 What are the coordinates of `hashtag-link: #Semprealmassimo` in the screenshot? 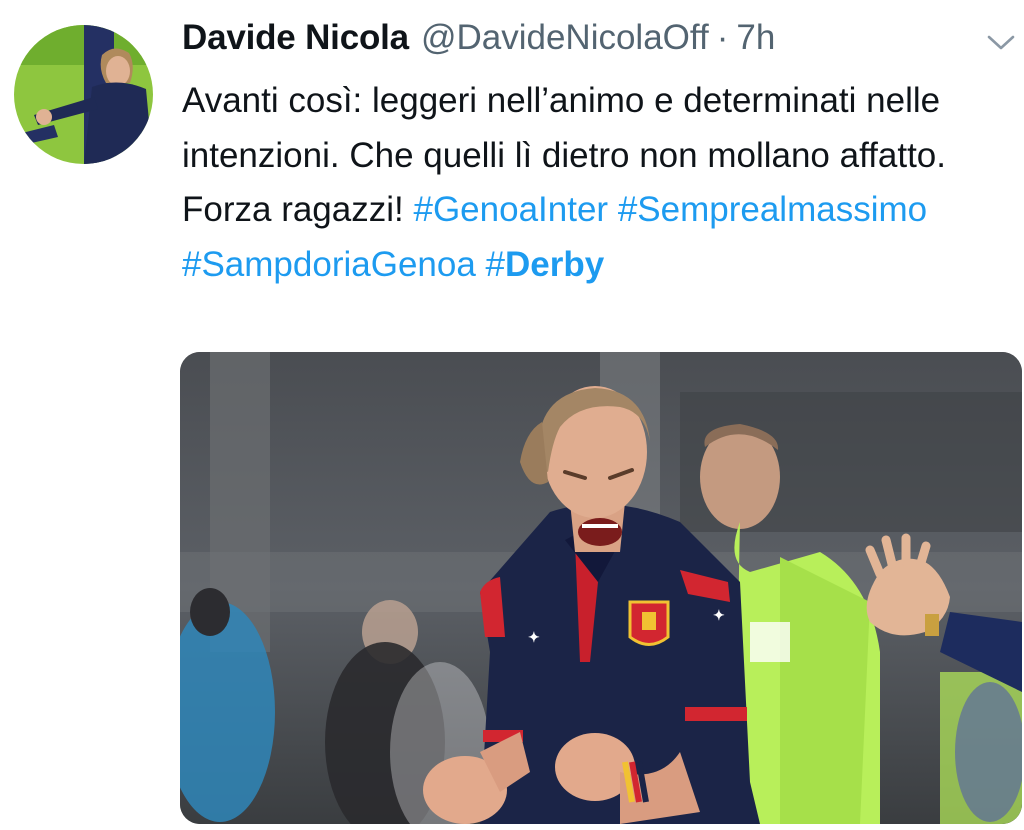 It's located at (772, 209).